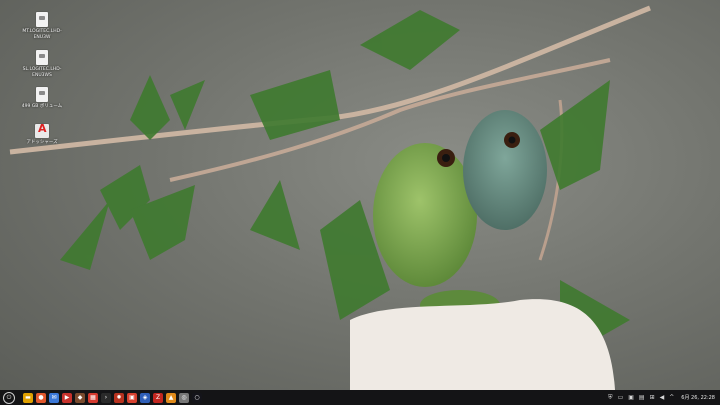 This screenshot has height=405, width=720. I want to click on taskbar-app-mail: ✉, so click(54, 397).